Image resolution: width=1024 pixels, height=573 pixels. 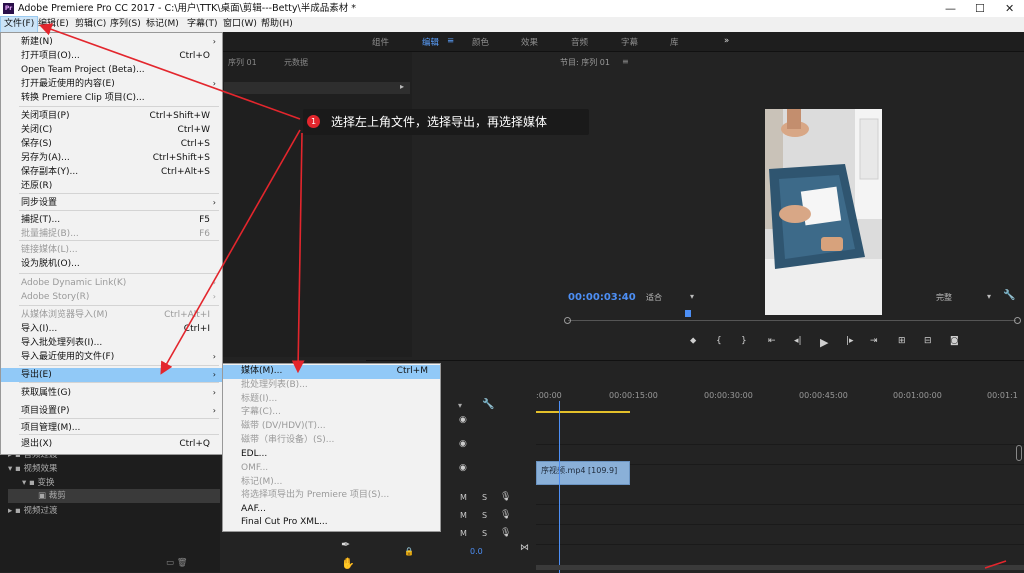 I want to click on program-timecode: 00:00:03:40, so click(x=602, y=297).